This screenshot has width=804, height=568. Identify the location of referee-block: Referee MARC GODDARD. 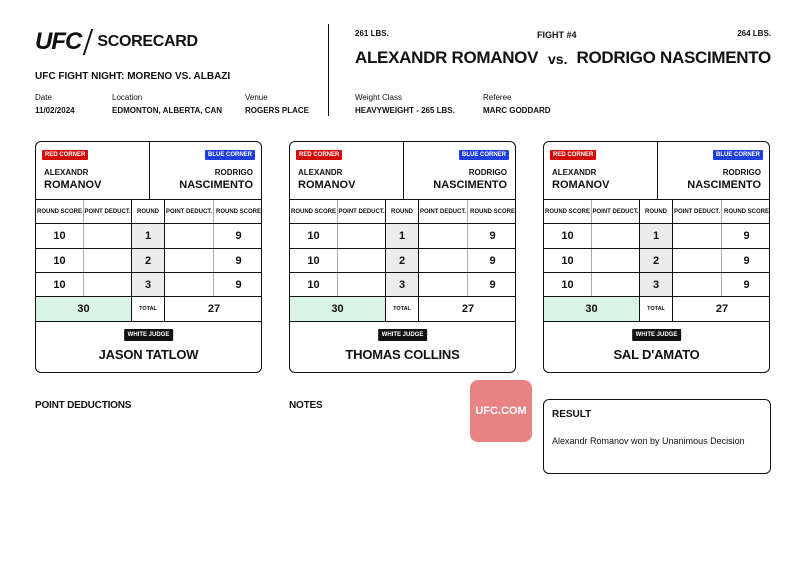
(517, 104).